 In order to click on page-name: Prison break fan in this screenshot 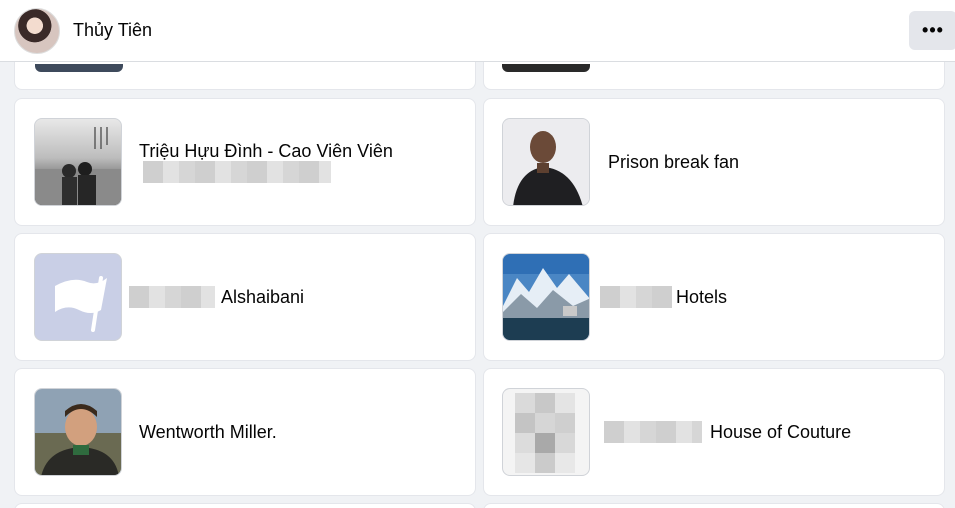, I will do `click(673, 162)`.